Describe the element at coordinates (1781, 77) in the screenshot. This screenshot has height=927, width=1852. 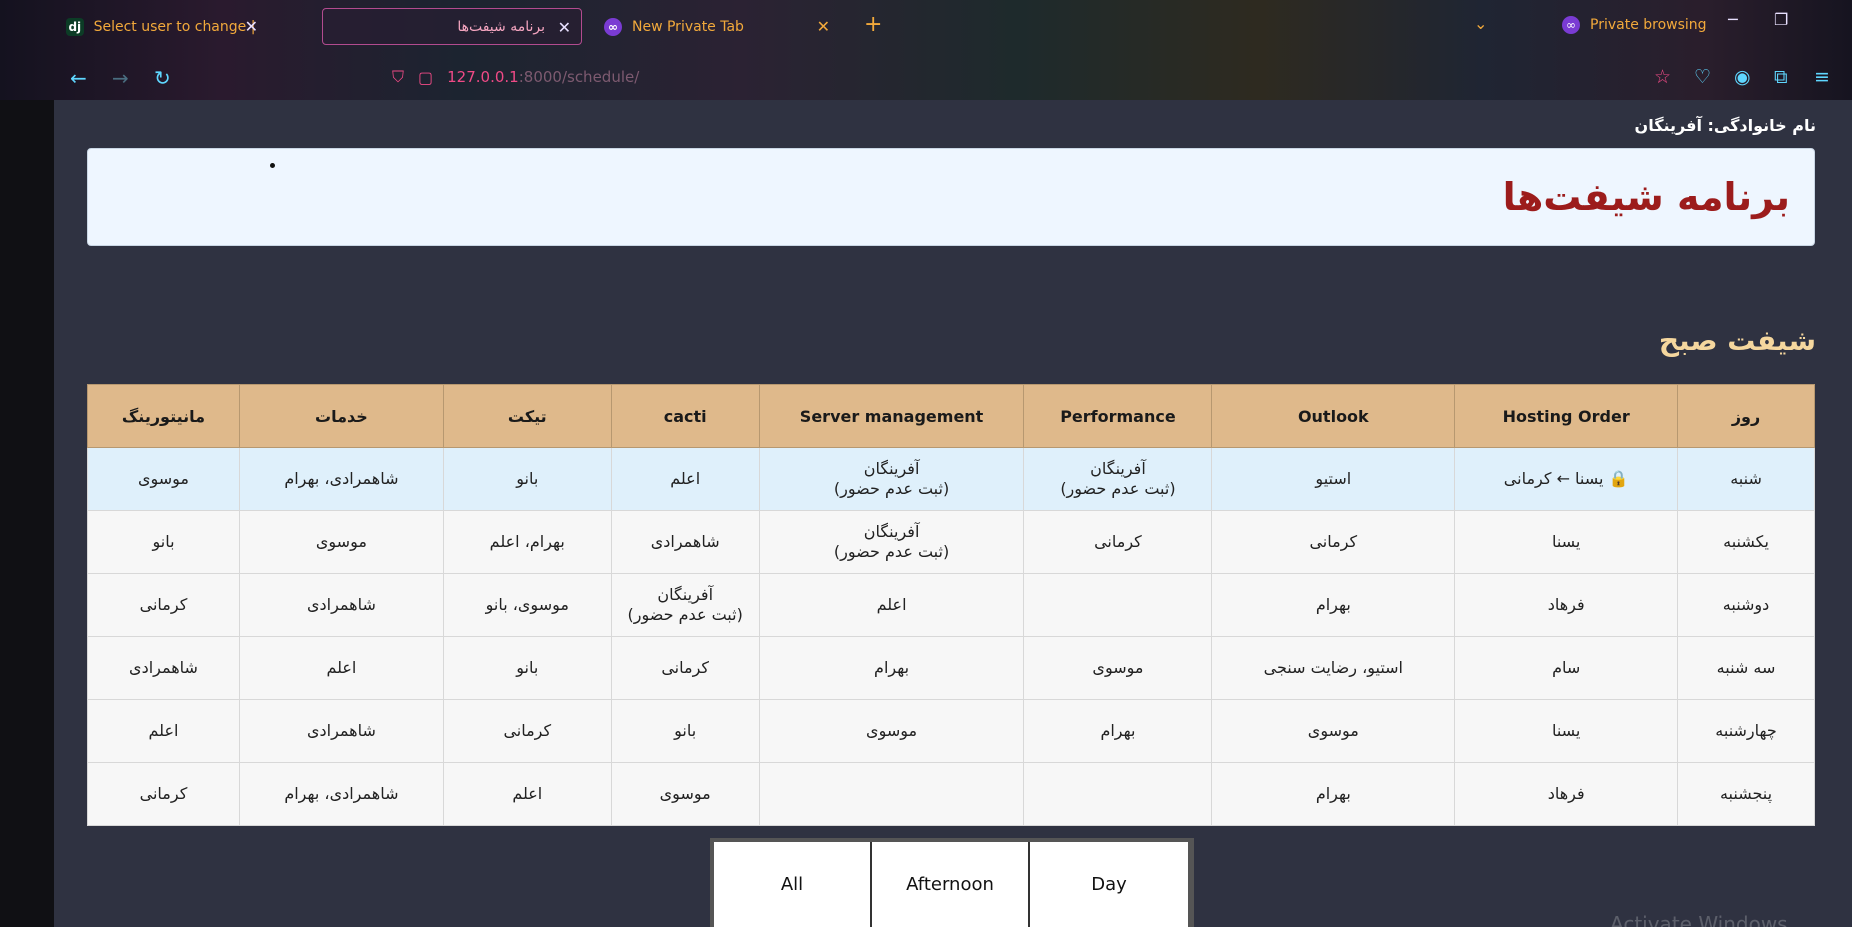
I see `extensions-icon: ⧉` at that location.